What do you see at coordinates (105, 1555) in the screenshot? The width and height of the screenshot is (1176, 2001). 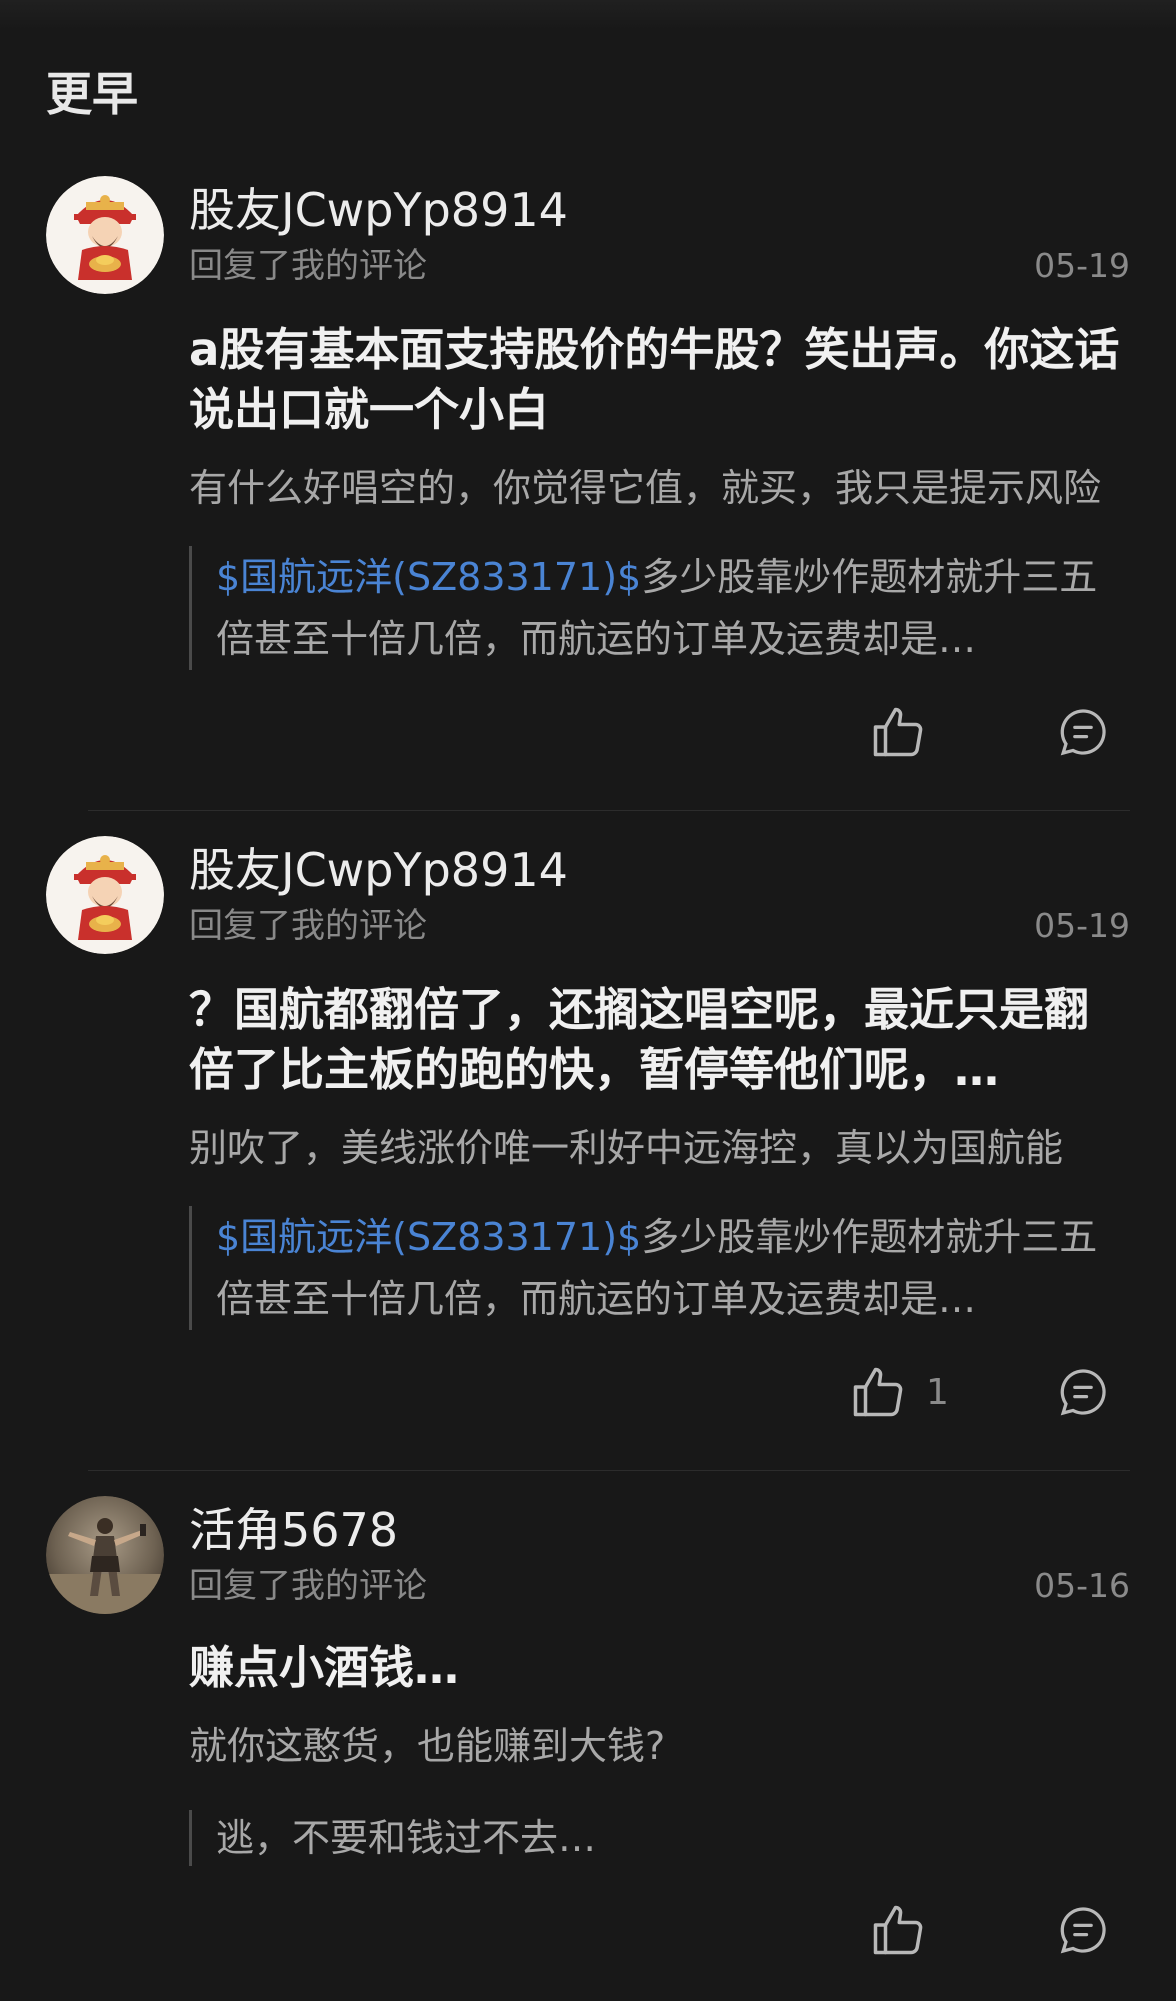 I see `gladiator-avatar-icon` at bounding box center [105, 1555].